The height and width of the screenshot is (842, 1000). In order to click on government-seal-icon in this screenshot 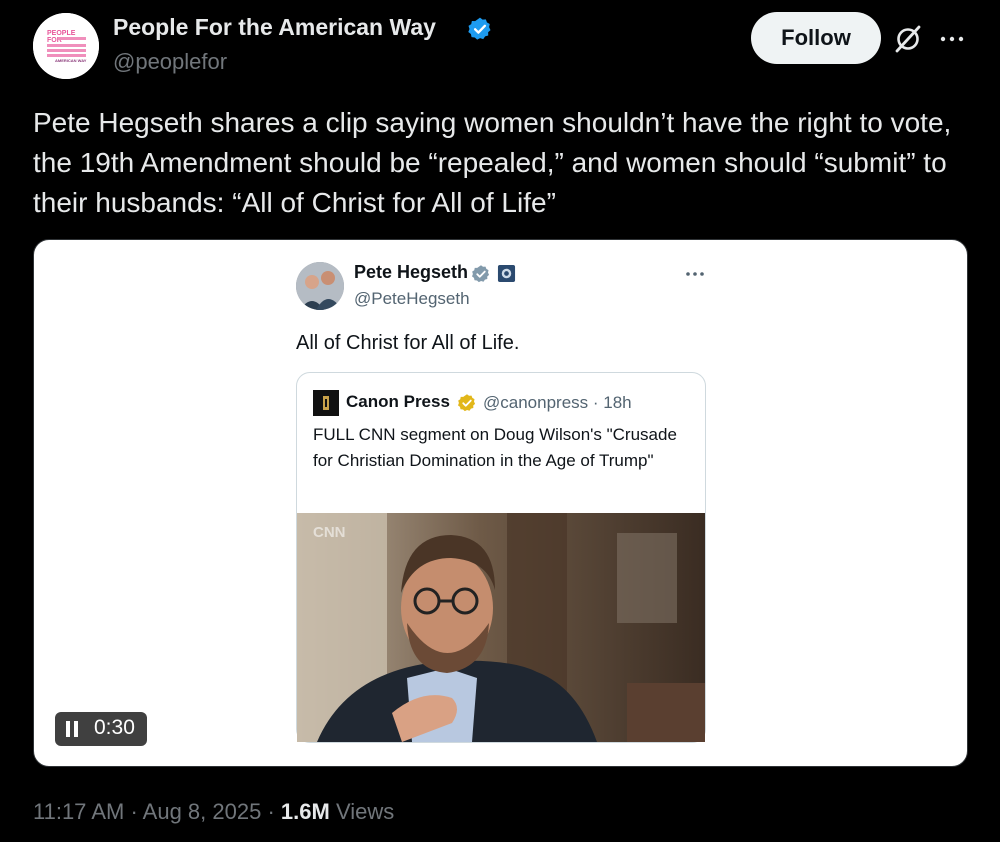, I will do `click(506, 273)`.